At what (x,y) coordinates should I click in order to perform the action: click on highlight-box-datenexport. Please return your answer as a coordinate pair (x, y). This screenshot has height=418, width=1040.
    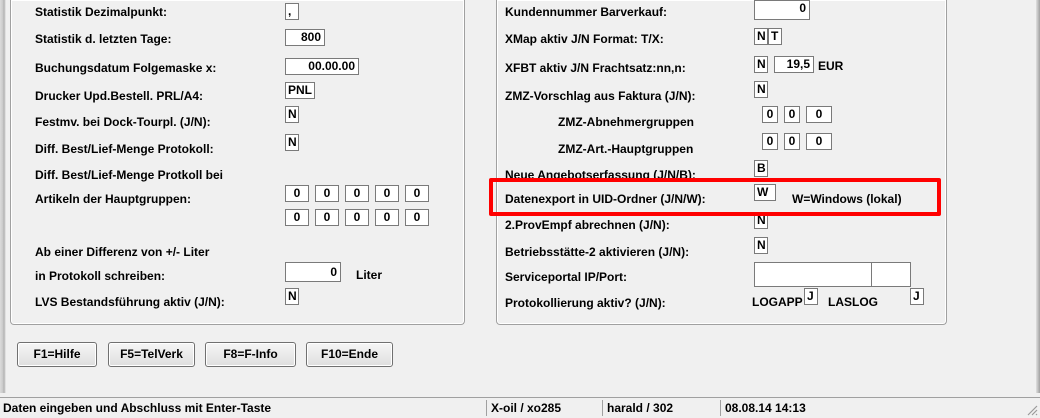
    Looking at the image, I should click on (715, 197).